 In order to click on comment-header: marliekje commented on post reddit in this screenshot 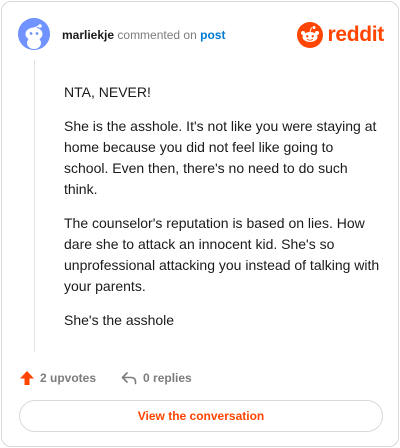, I will do `click(200, 34)`.